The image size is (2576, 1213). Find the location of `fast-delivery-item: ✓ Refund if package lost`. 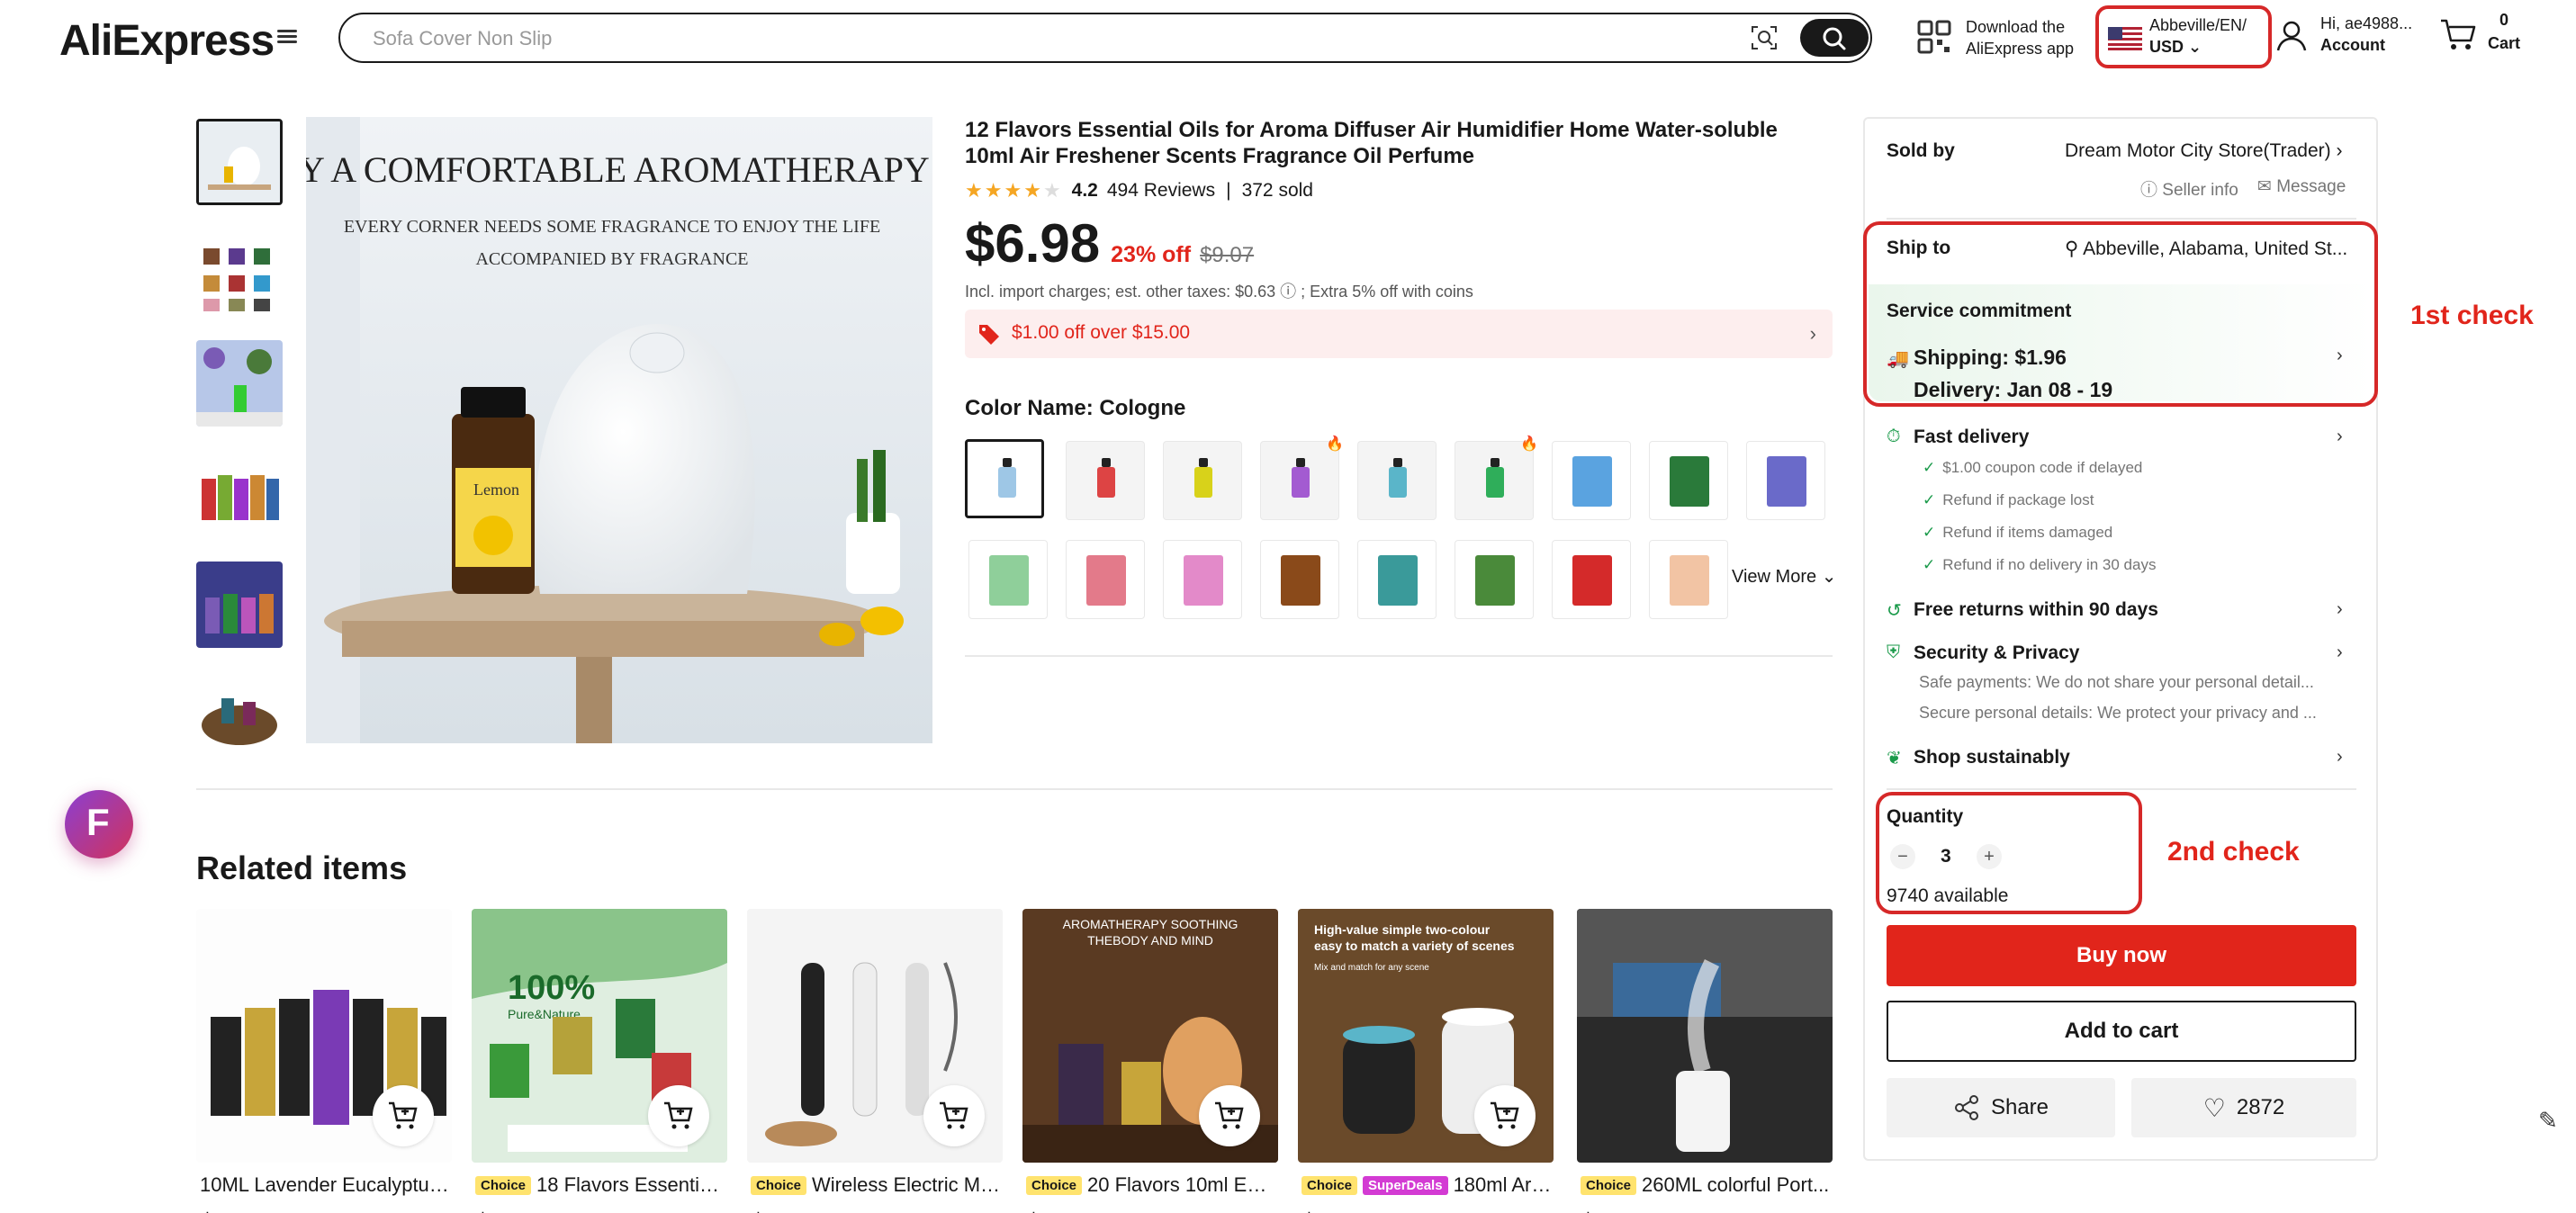

fast-delivery-item: ✓ Refund if package lost is located at coordinates (2008, 500).